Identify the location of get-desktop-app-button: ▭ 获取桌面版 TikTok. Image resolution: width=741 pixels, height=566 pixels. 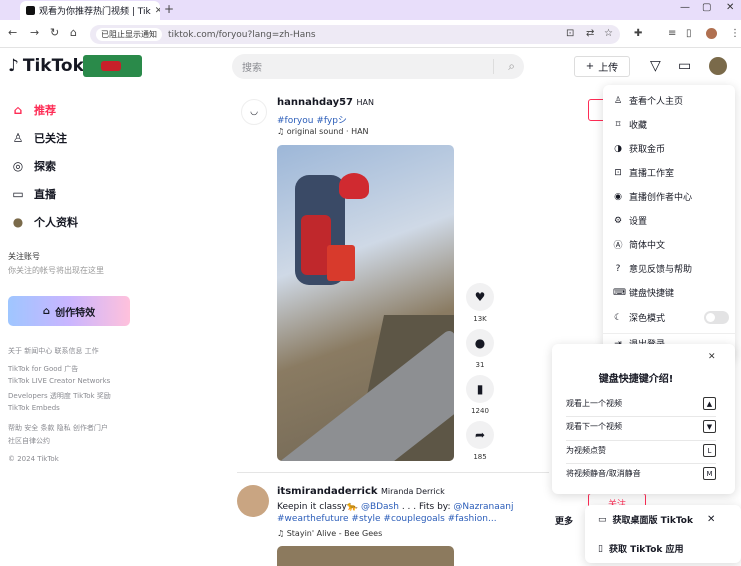
(645, 520).